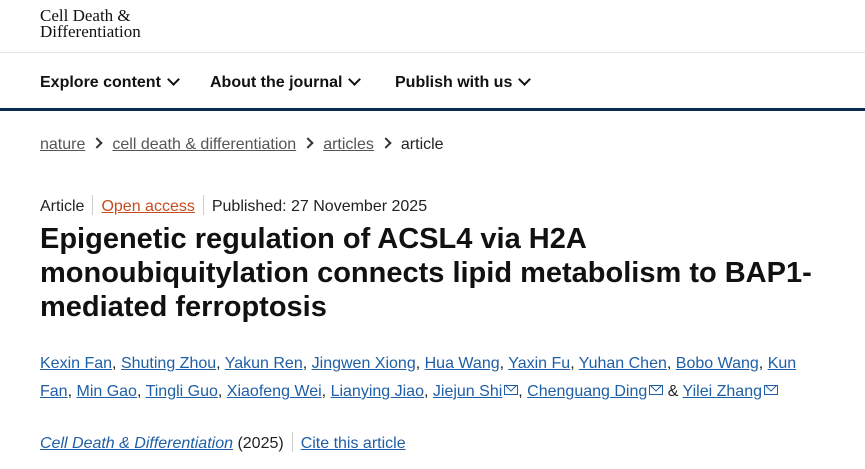  I want to click on published-date: Published: 27 November 2025, so click(319, 206).